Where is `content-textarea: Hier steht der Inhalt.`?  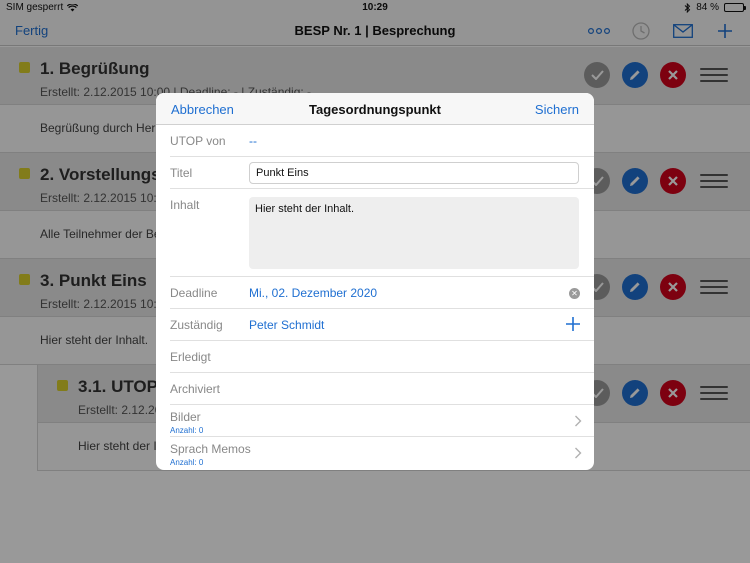 content-textarea: Hier steht der Inhalt. is located at coordinates (414, 233).